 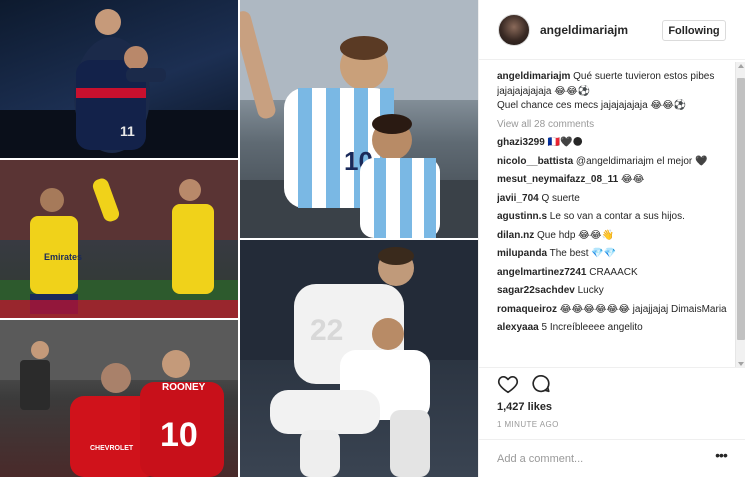 I want to click on svg-text: ROONEY, so click(x=184, y=387).